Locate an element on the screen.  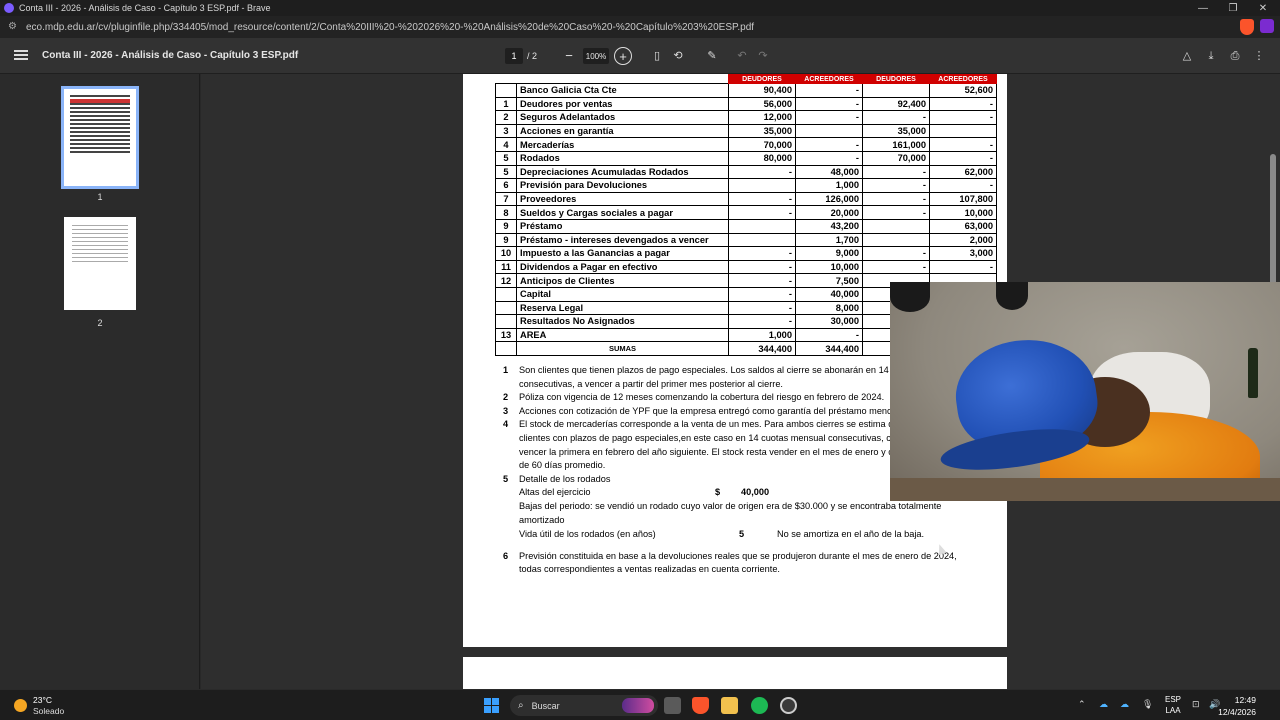
acreedores-1-value: 1,700 is located at coordinates (829, 240).